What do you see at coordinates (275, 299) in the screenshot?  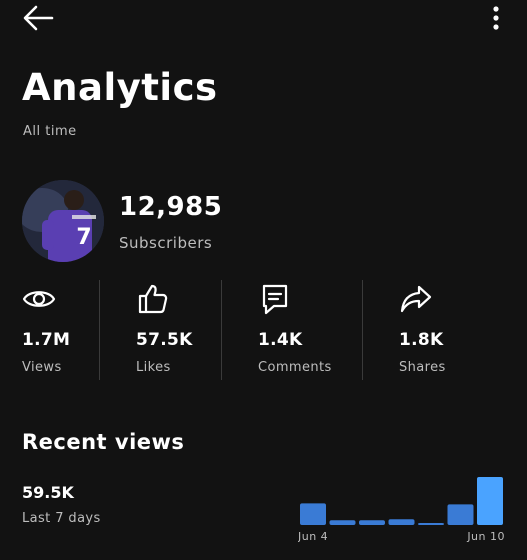 I see `comment-icon` at bounding box center [275, 299].